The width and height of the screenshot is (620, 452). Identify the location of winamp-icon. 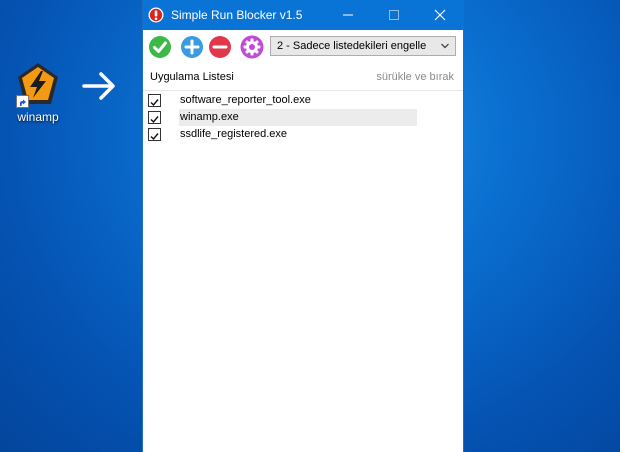
(38, 84).